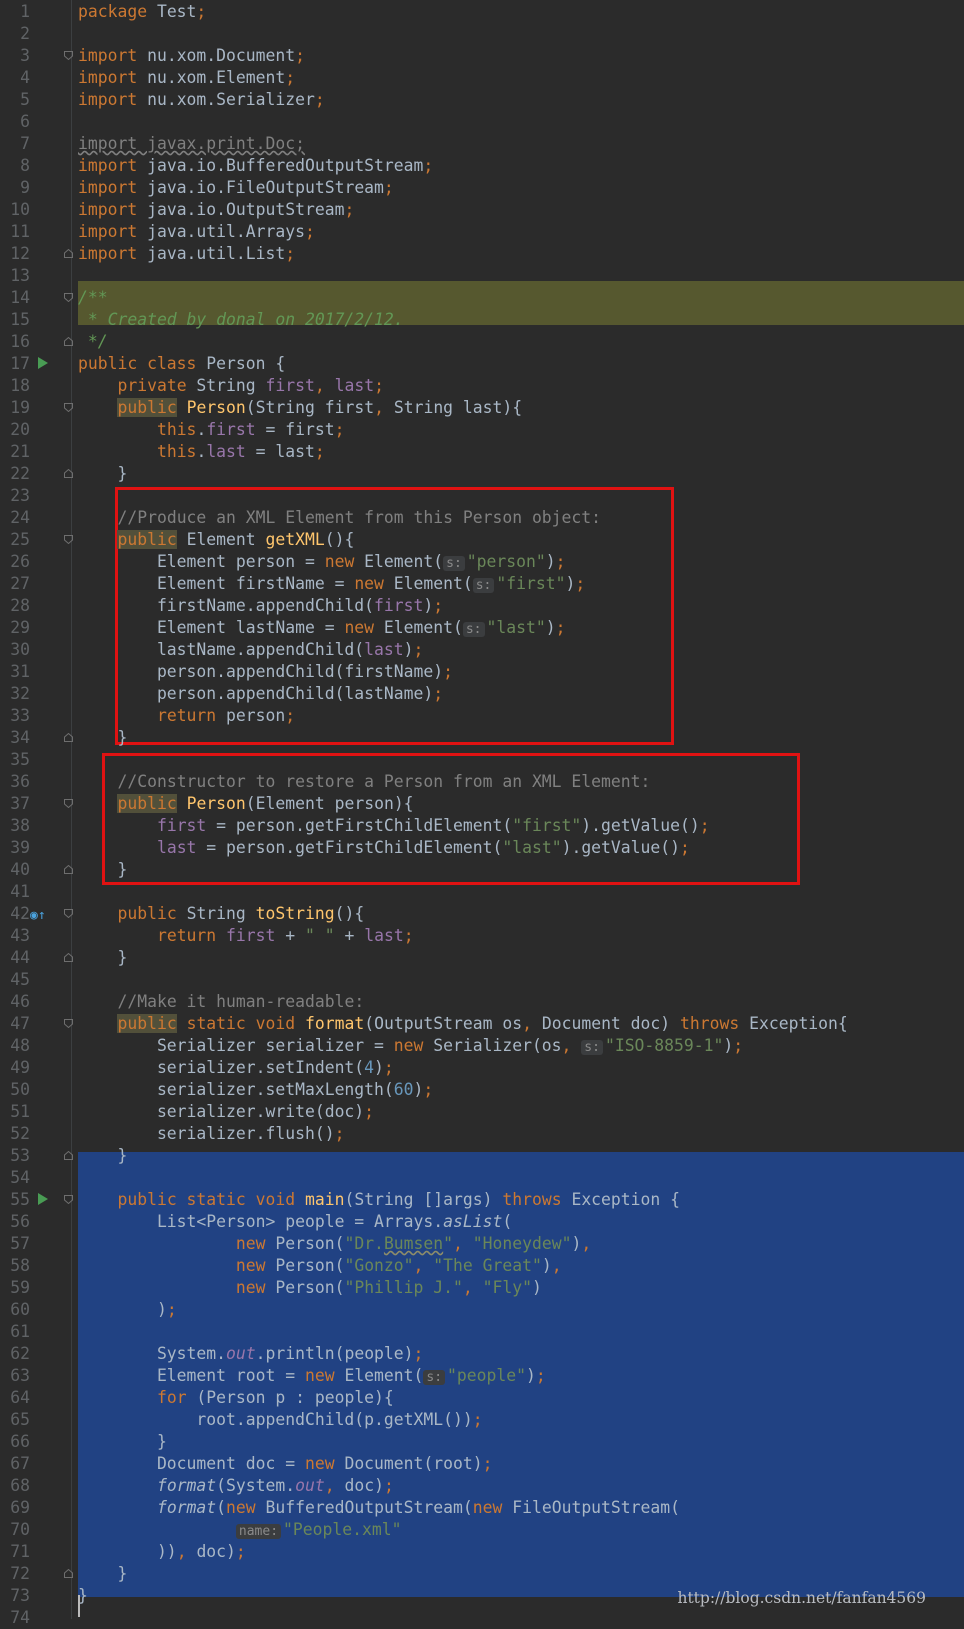 This screenshot has width=964, height=1629. What do you see at coordinates (221, 1002) in the screenshot?
I see `code-text: //Make it human-readable:` at bounding box center [221, 1002].